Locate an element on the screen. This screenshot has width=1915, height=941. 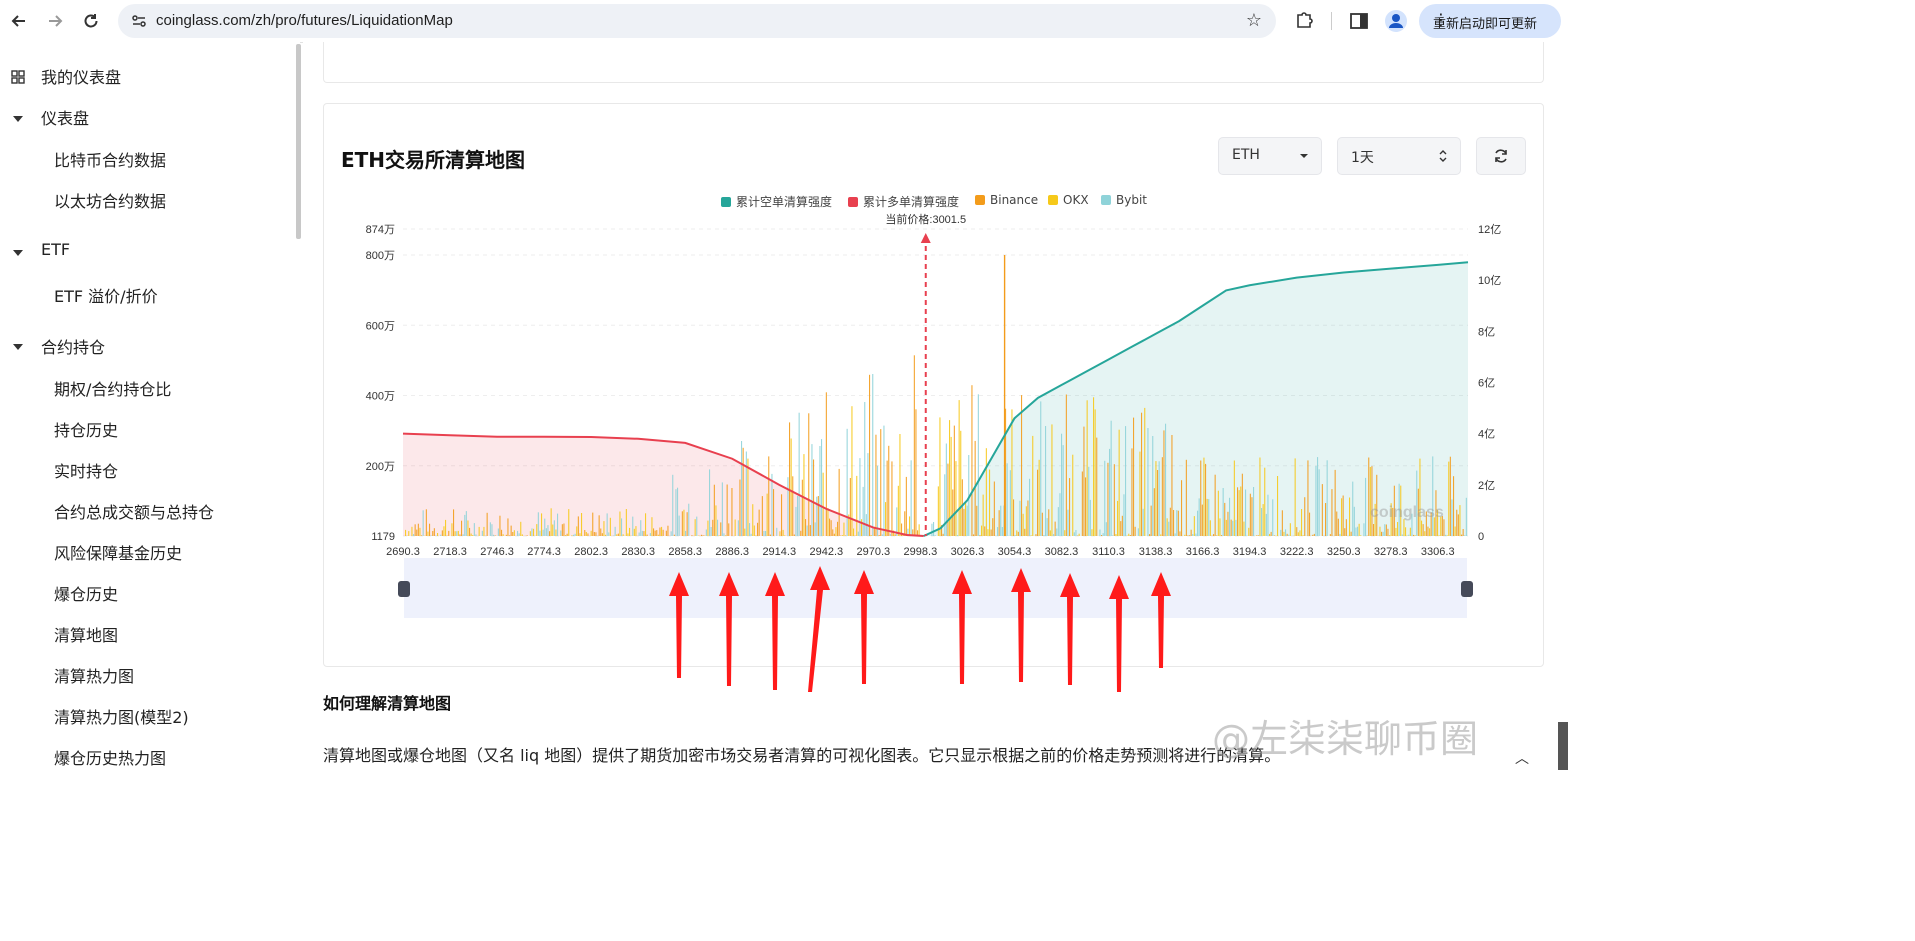
site-info-icon is located at coordinates (139, 21).